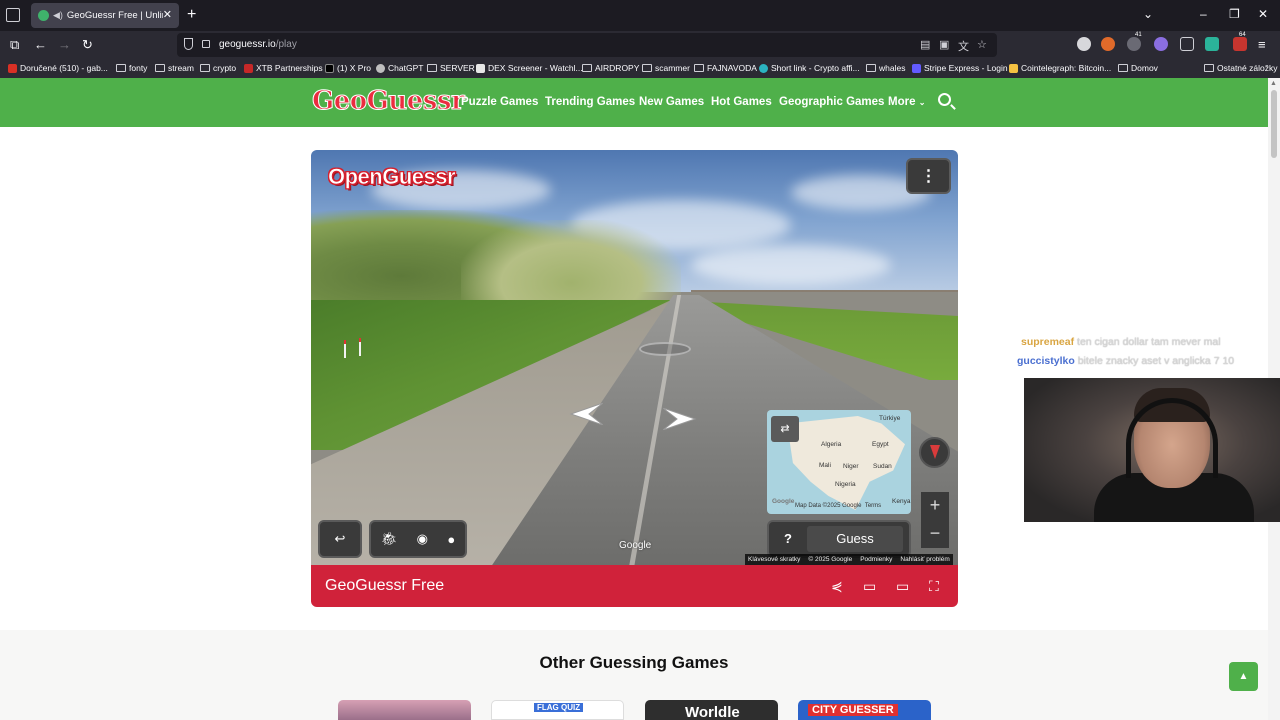 The width and height of the screenshot is (1280, 720). What do you see at coordinates (1274, 124) in the screenshot?
I see `scrollbar-thumb` at bounding box center [1274, 124].